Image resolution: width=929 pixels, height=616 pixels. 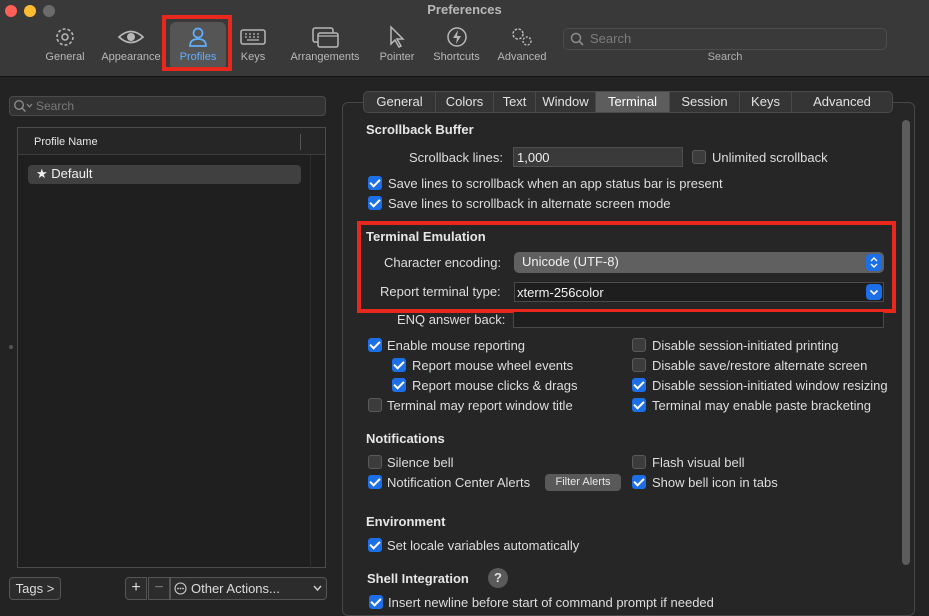 What do you see at coordinates (11, 347) in the screenshot?
I see `resize-handle` at bounding box center [11, 347].